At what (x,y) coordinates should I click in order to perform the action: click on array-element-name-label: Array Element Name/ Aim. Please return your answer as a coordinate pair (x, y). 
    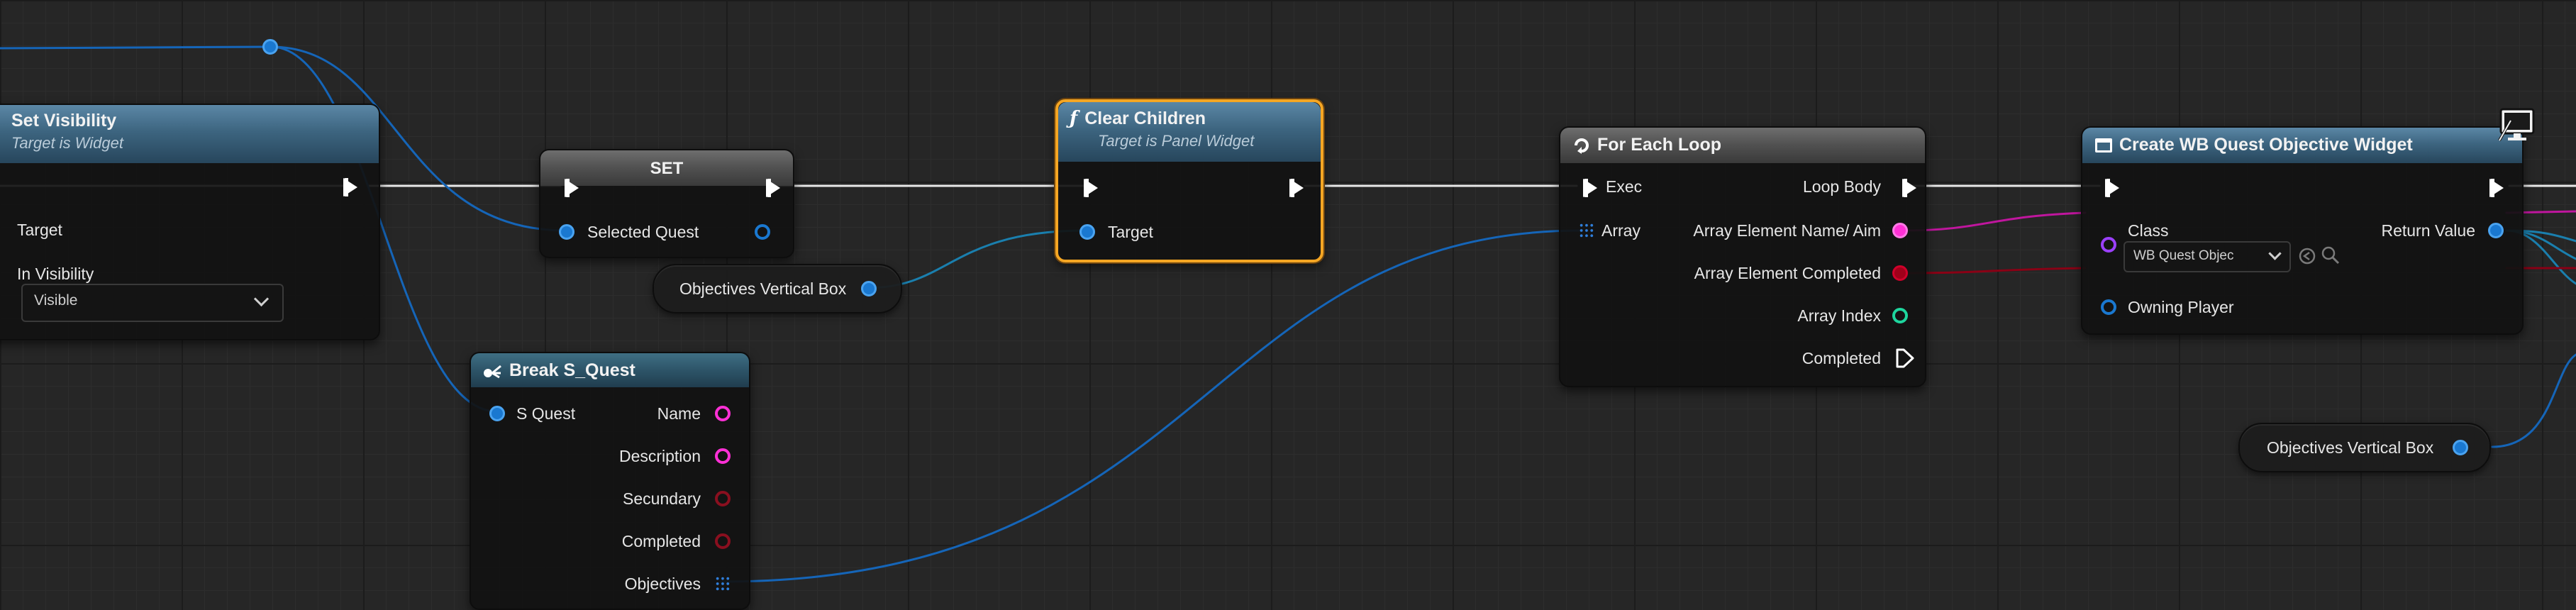
    Looking at the image, I should click on (1787, 230).